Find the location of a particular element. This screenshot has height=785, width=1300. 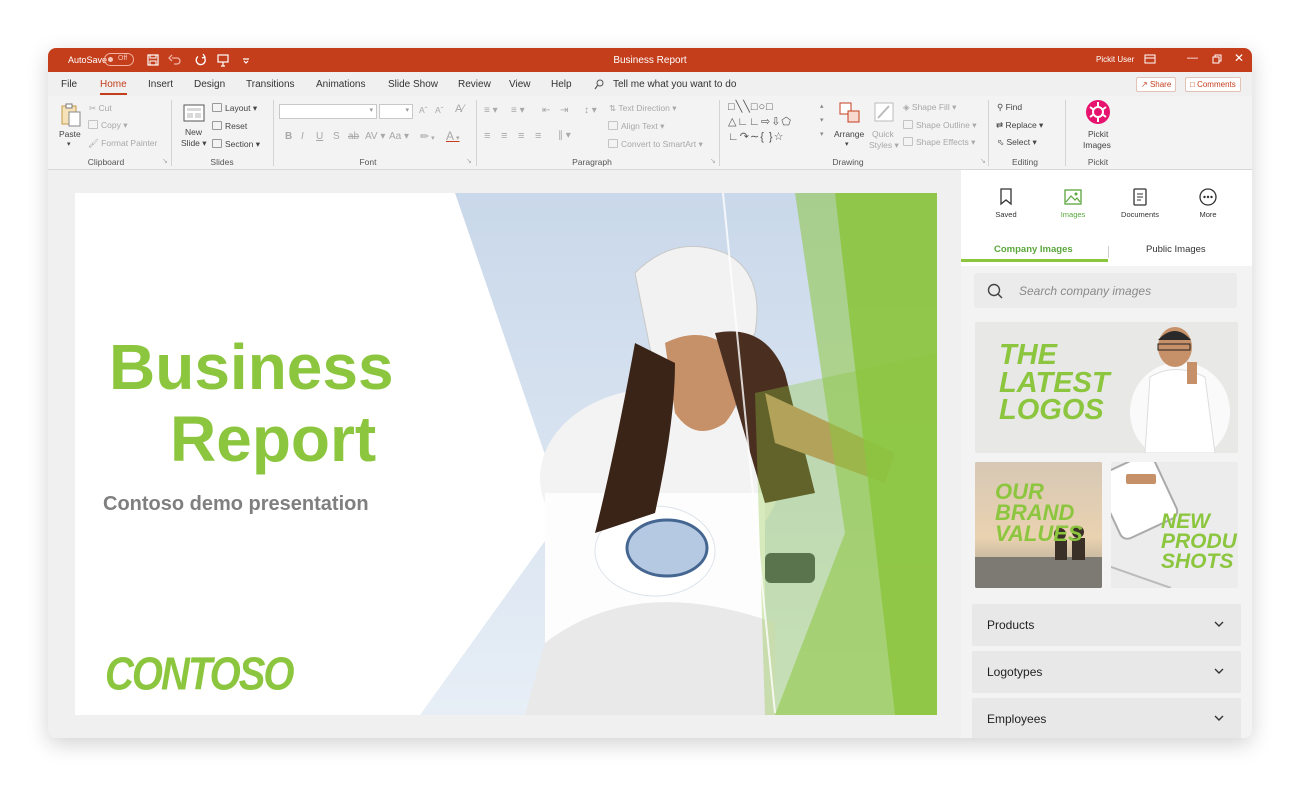

arrange-button: Arrange is located at coordinates (849, 134).